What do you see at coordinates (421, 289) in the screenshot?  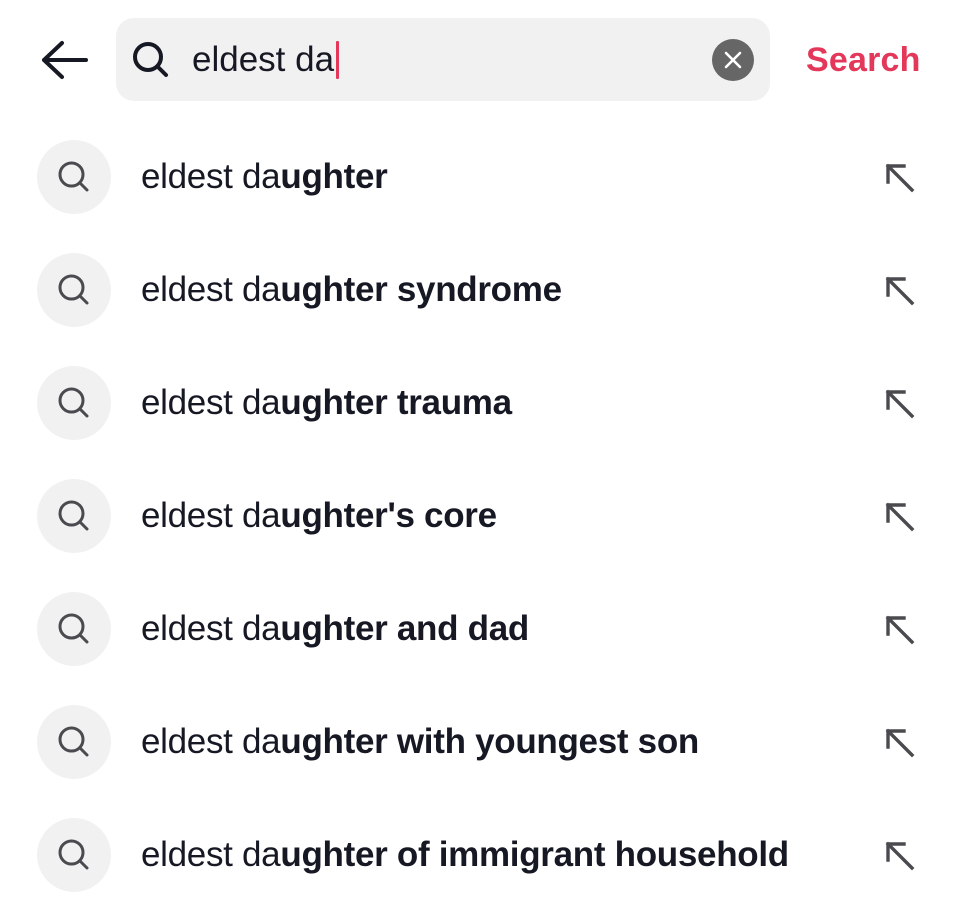 I see `suggestion-completion-part: ughter syndrome` at bounding box center [421, 289].